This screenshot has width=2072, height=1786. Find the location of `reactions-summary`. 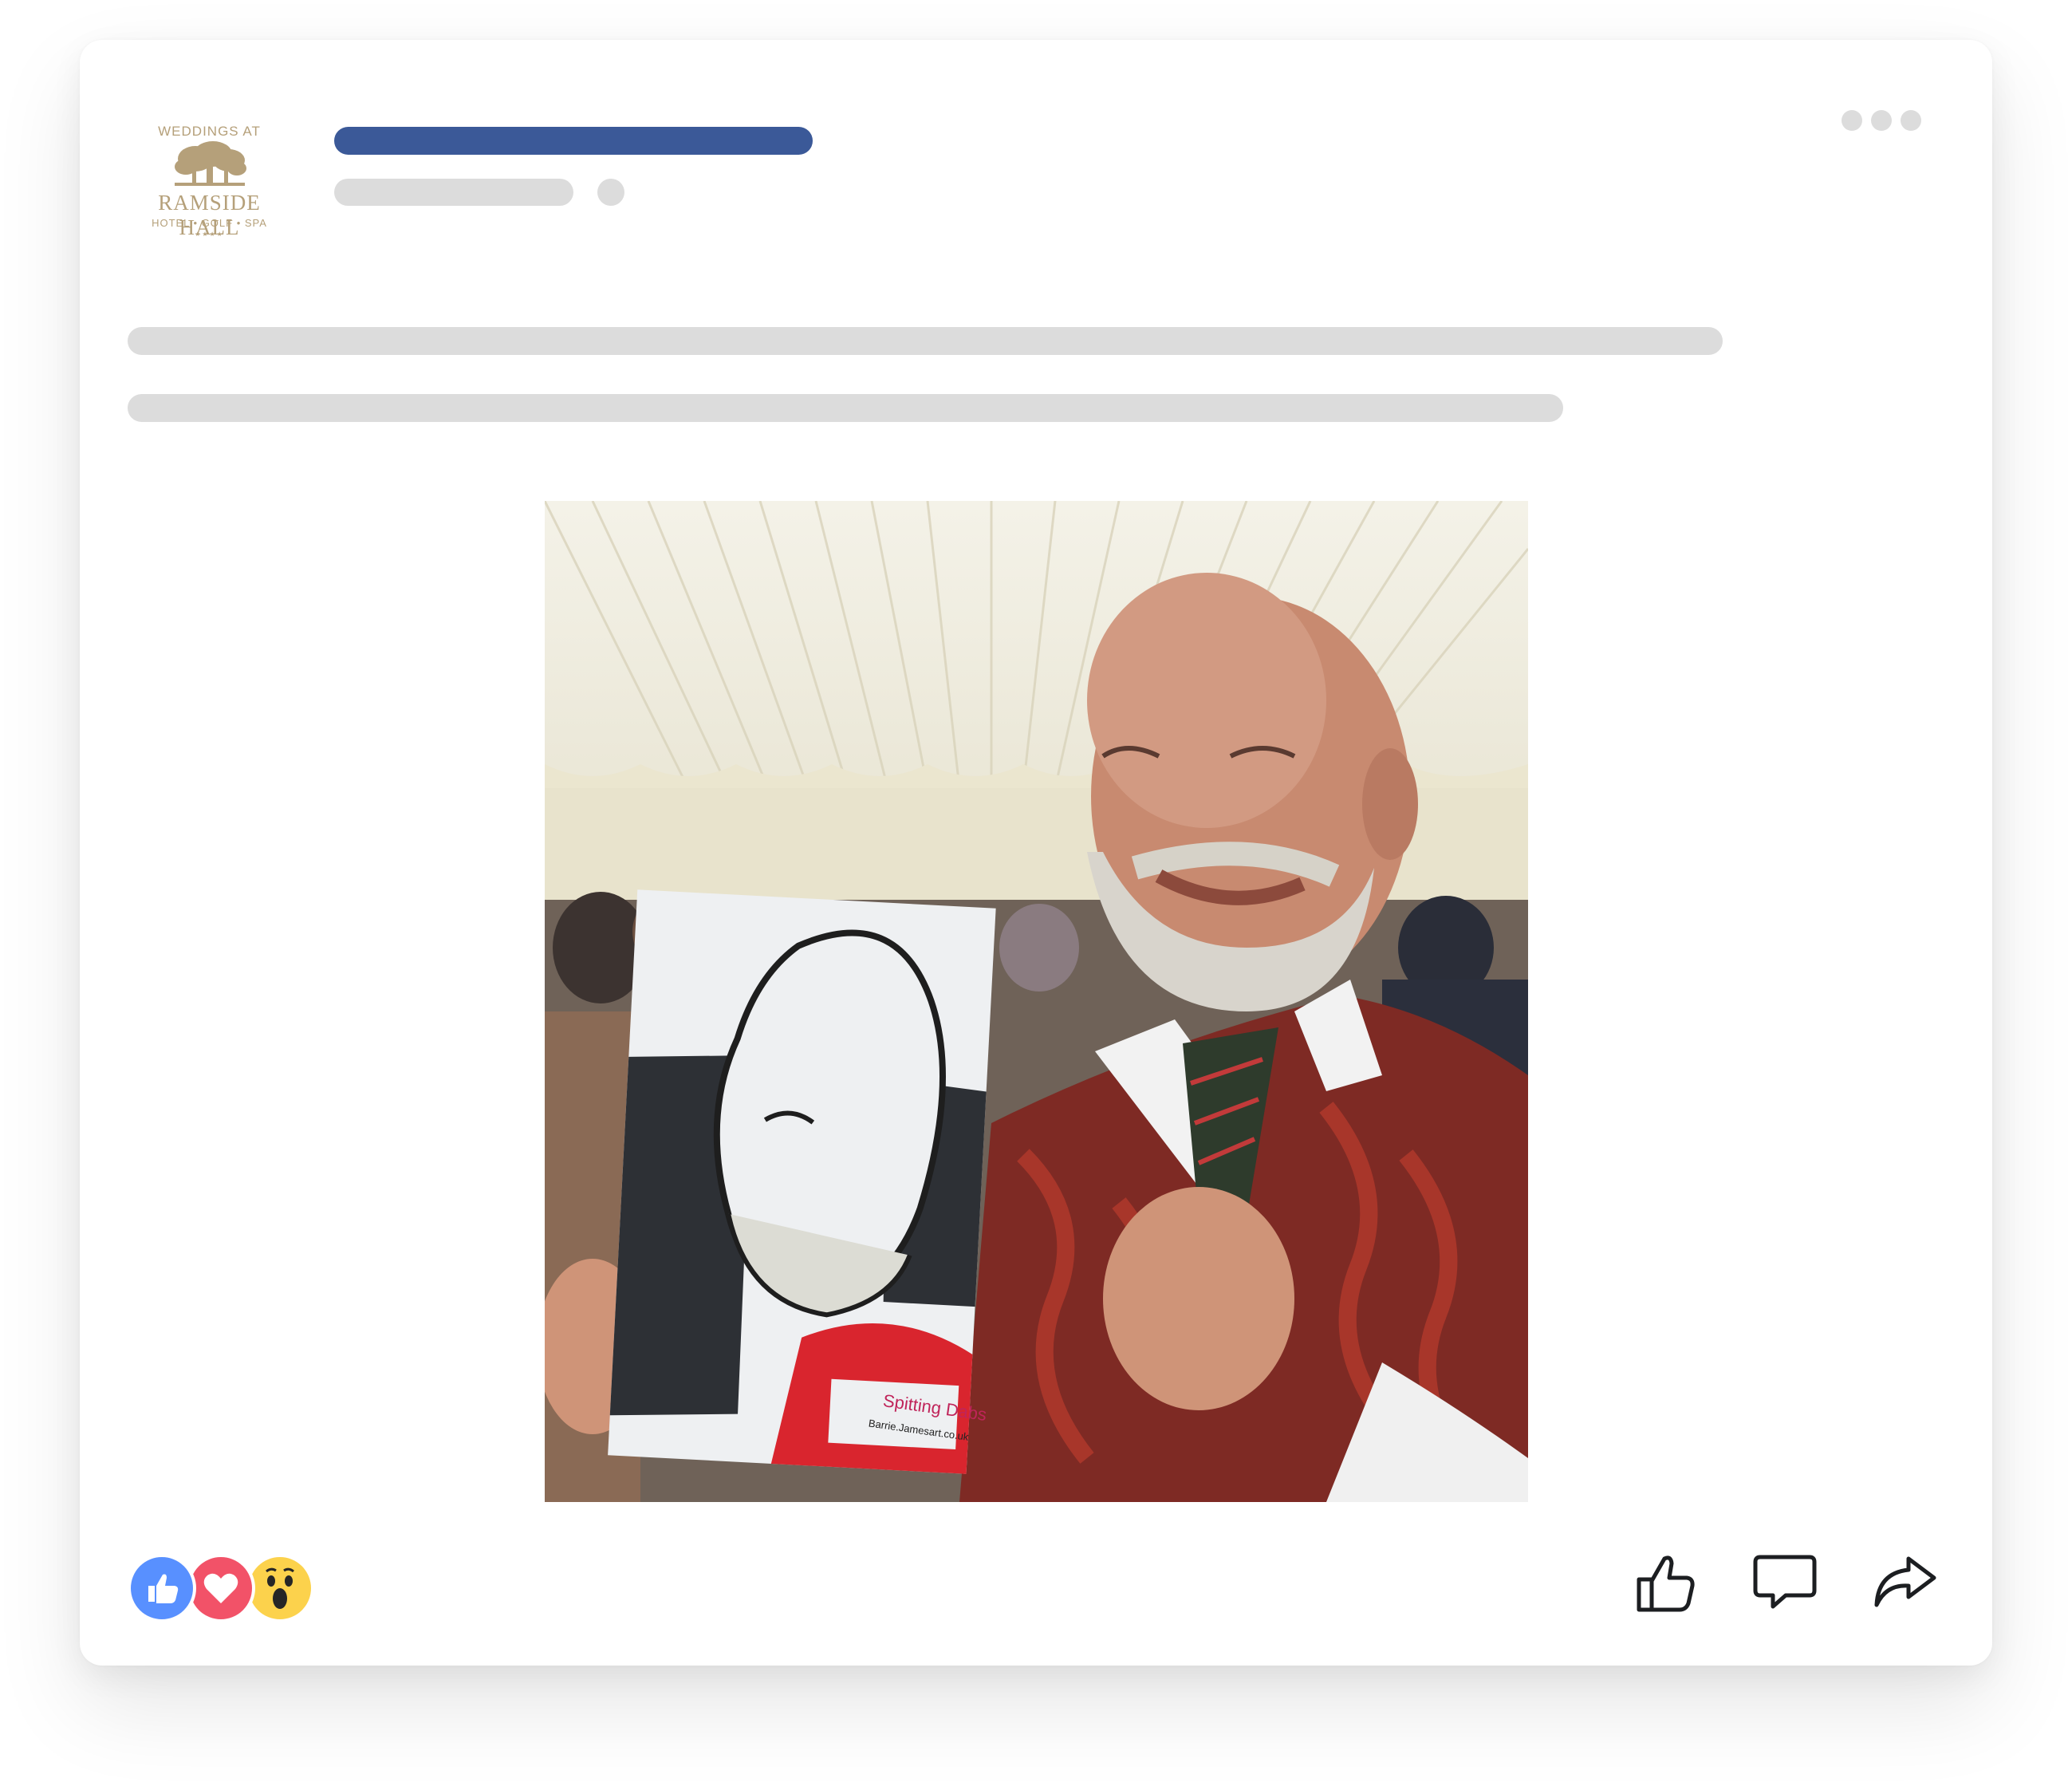

reactions-summary is located at coordinates (221, 1588).